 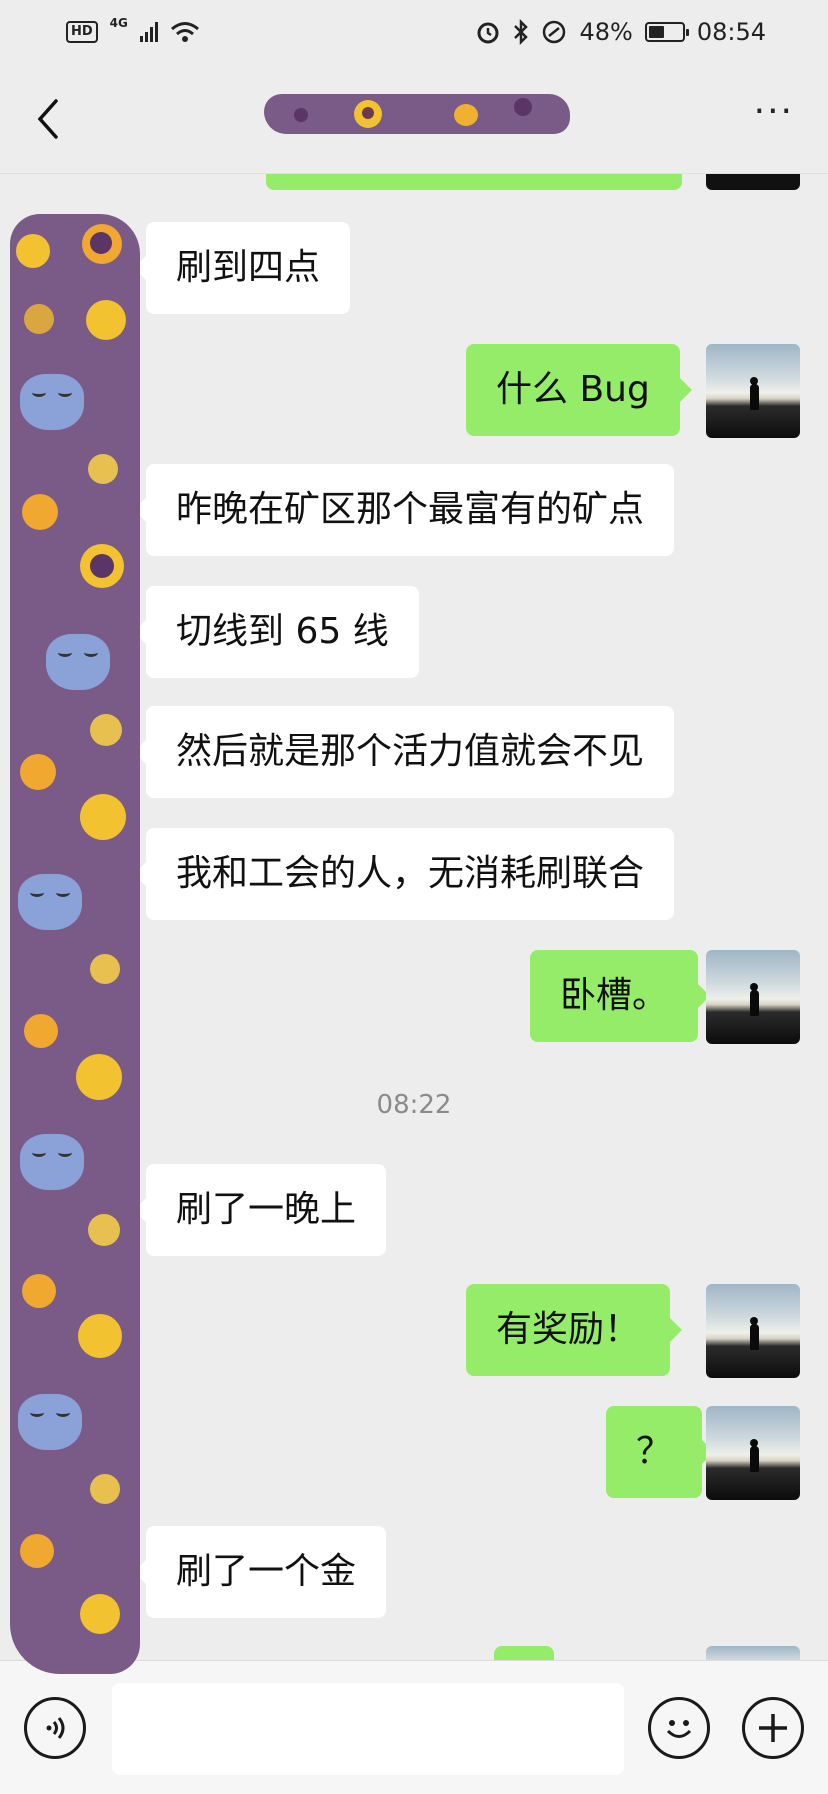 What do you see at coordinates (118, 23) in the screenshot?
I see `network-type: 4G` at bounding box center [118, 23].